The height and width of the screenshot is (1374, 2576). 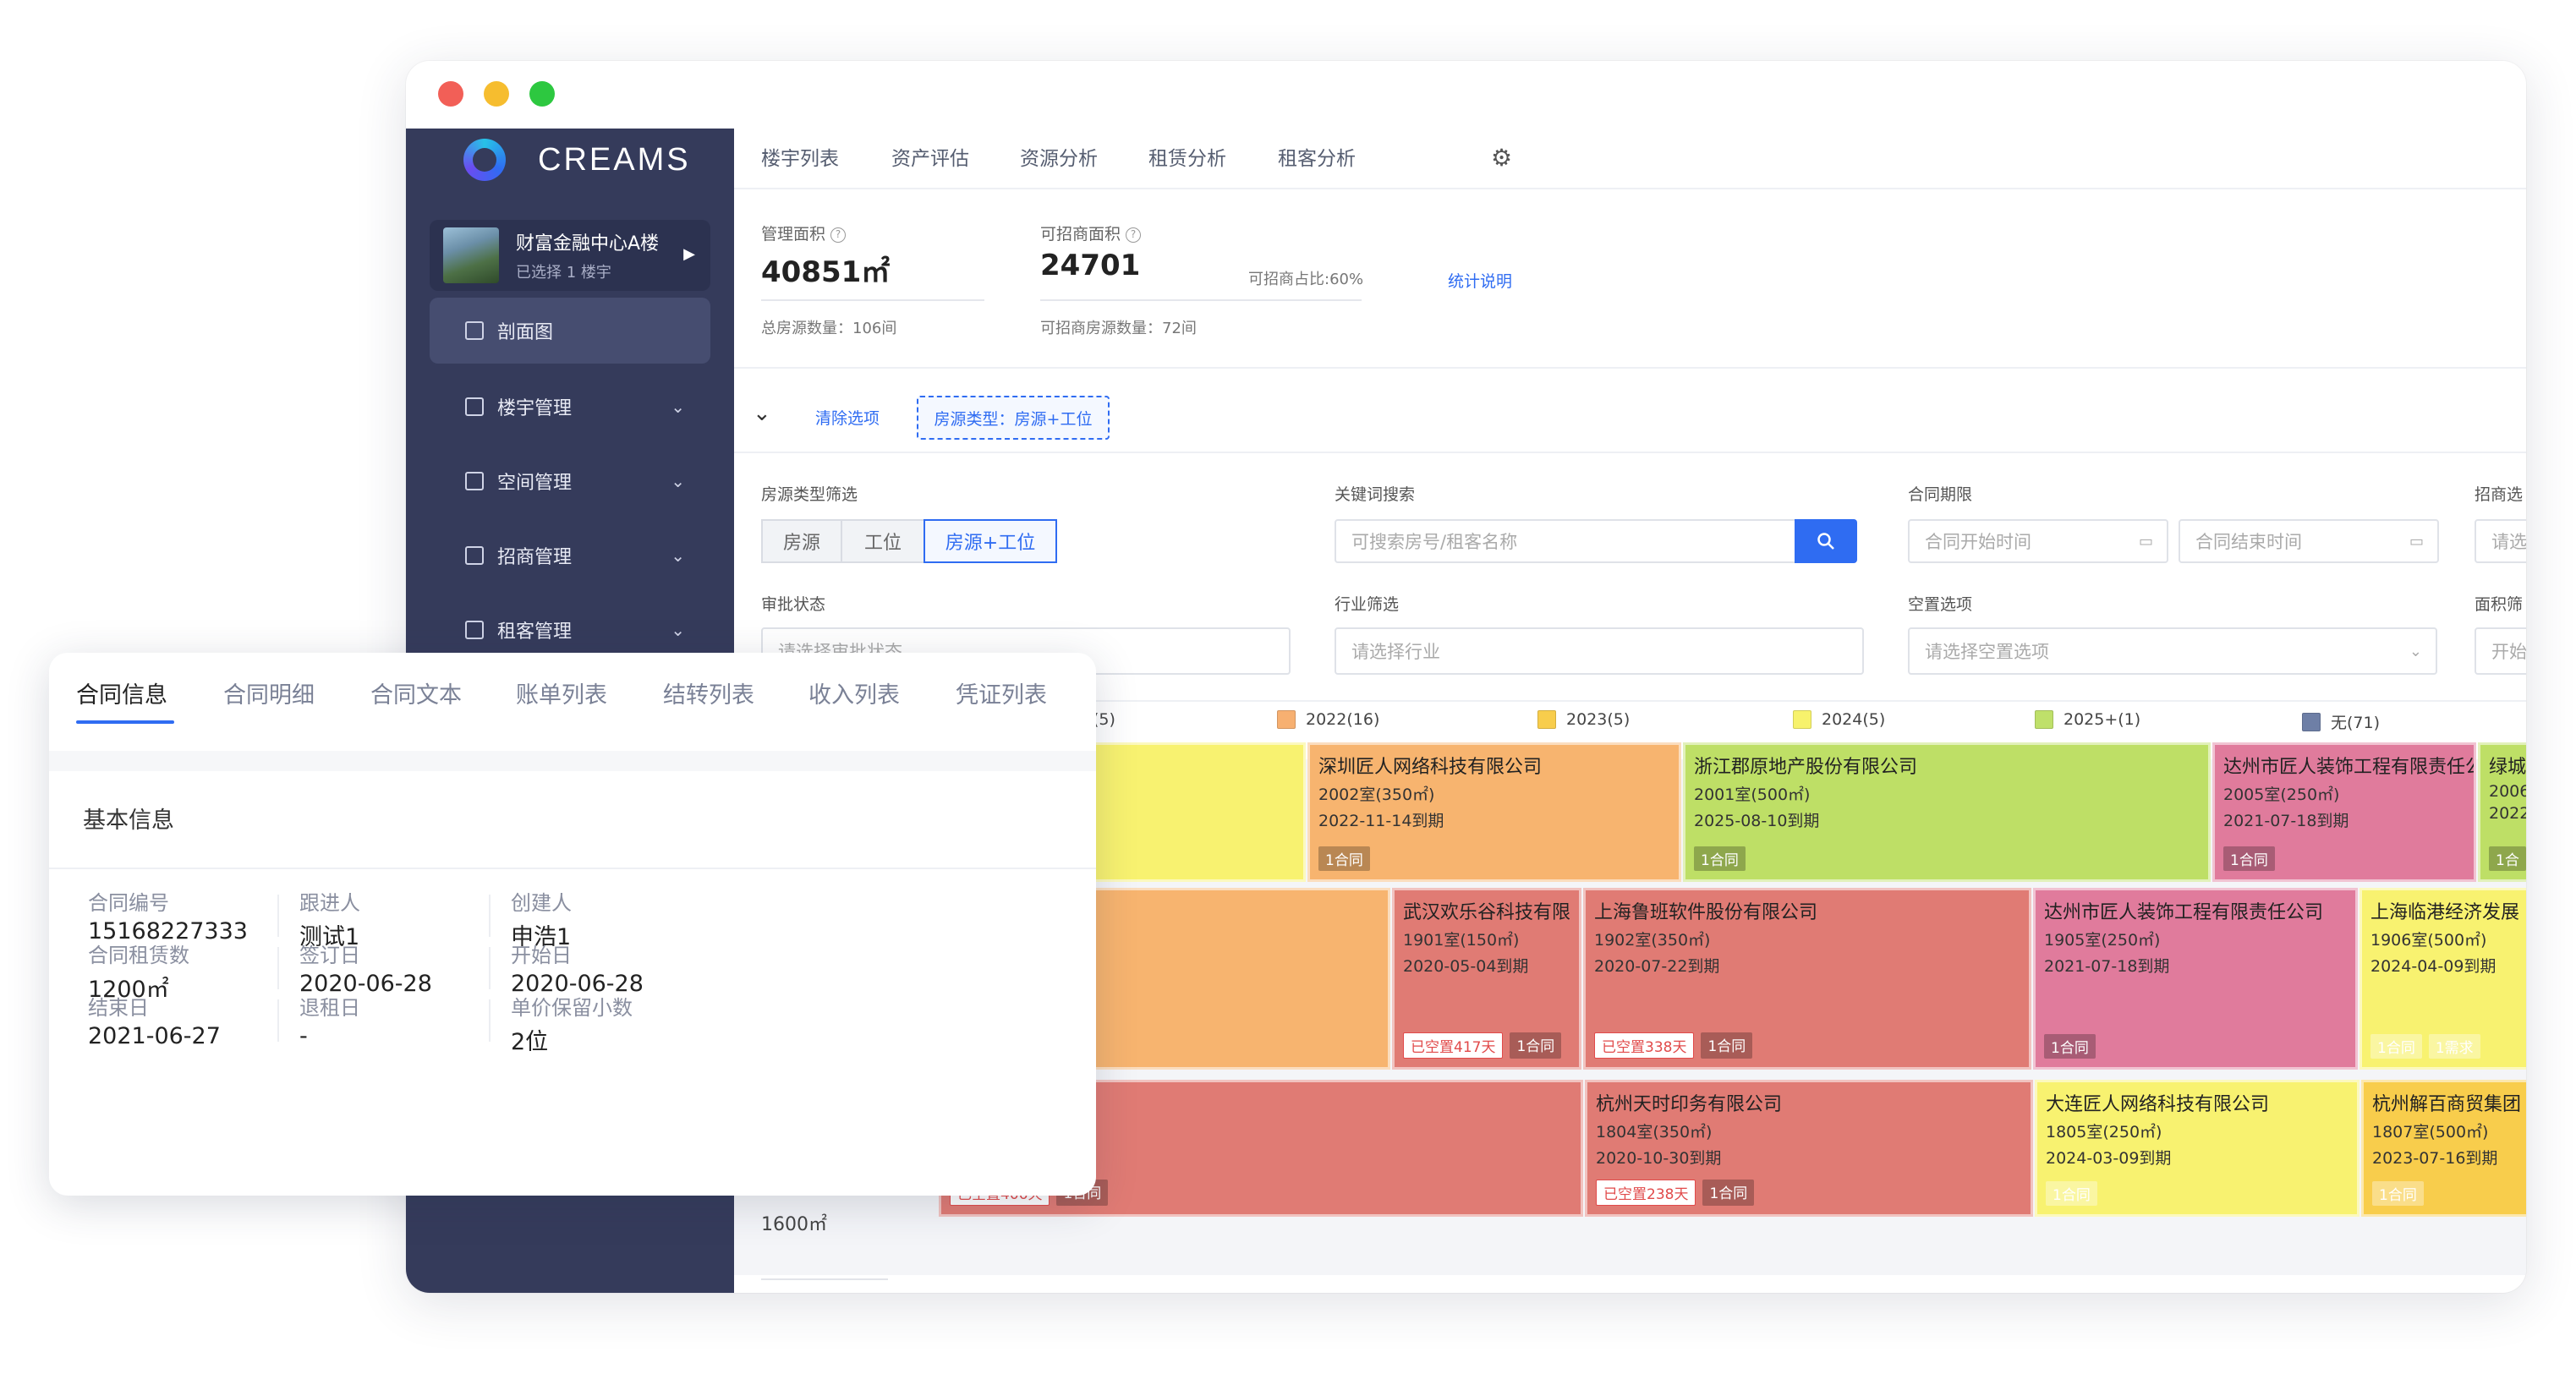 I want to click on room-tile: 绿城 2006 2022 1合, so click(x=2502, y=812).